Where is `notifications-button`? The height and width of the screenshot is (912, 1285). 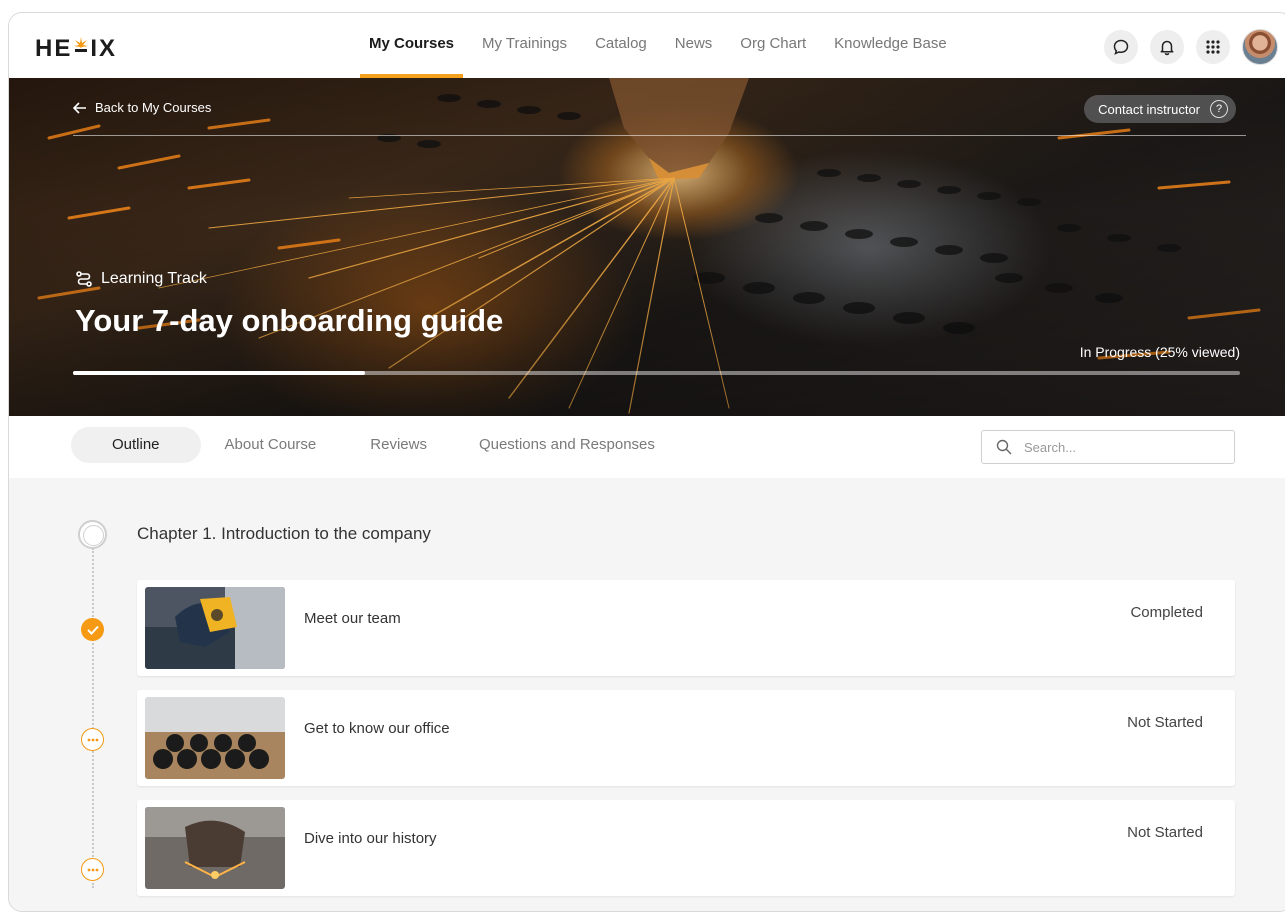 notifications-button is located at coordinates (1167, 47).